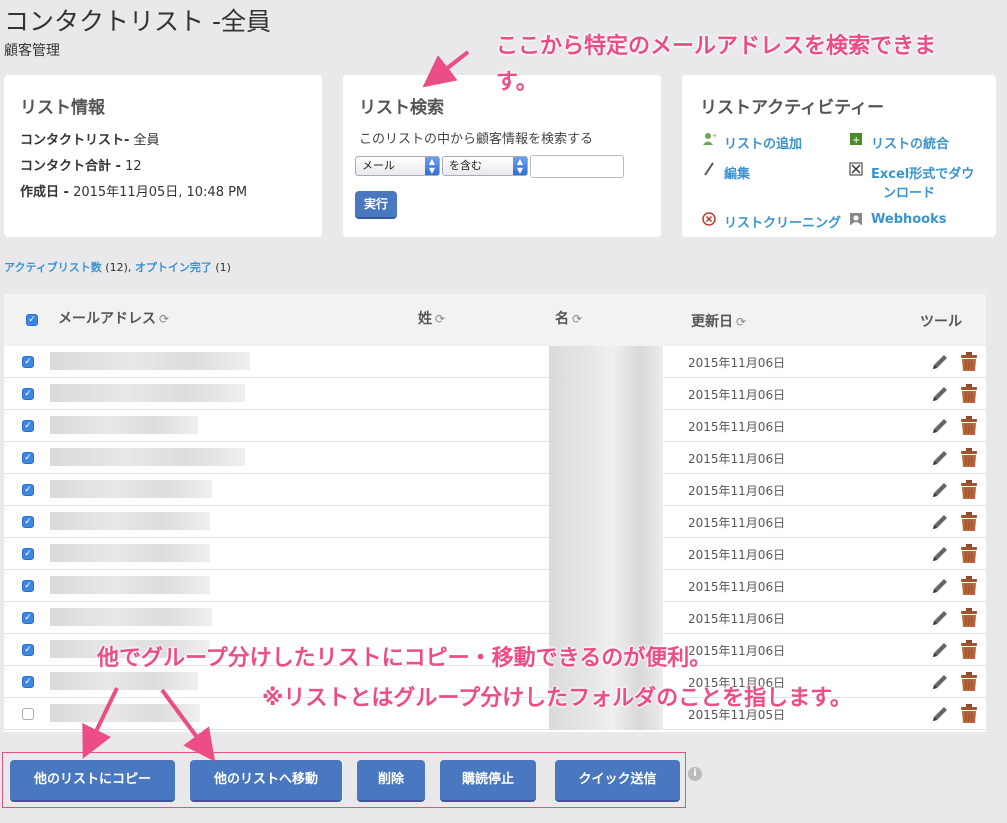 This screenshot has width=1007, height=823. I want to click on annotation-search-line1: ここから特定のメールアドレスを検索できま, so click(716, 46).